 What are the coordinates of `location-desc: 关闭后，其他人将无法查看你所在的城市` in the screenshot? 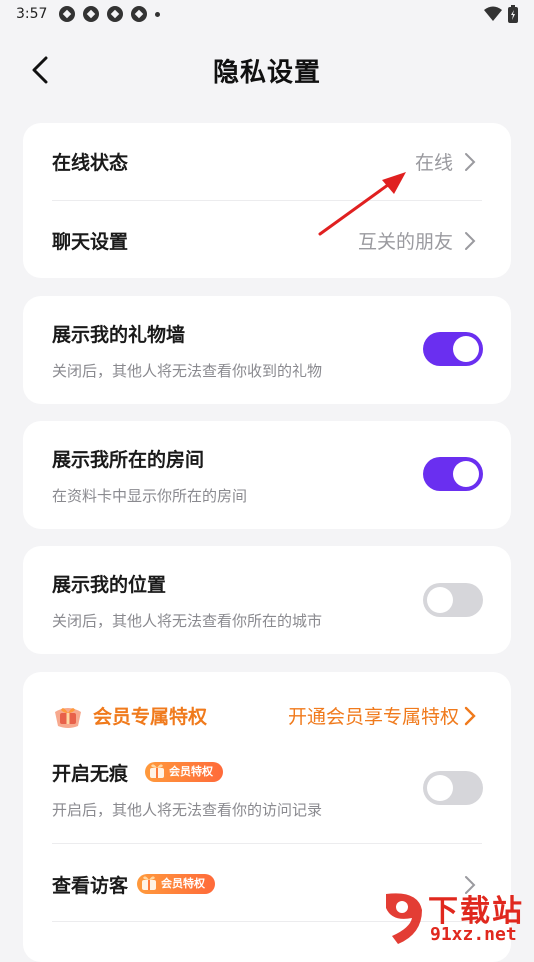 It's located at (187, 621).